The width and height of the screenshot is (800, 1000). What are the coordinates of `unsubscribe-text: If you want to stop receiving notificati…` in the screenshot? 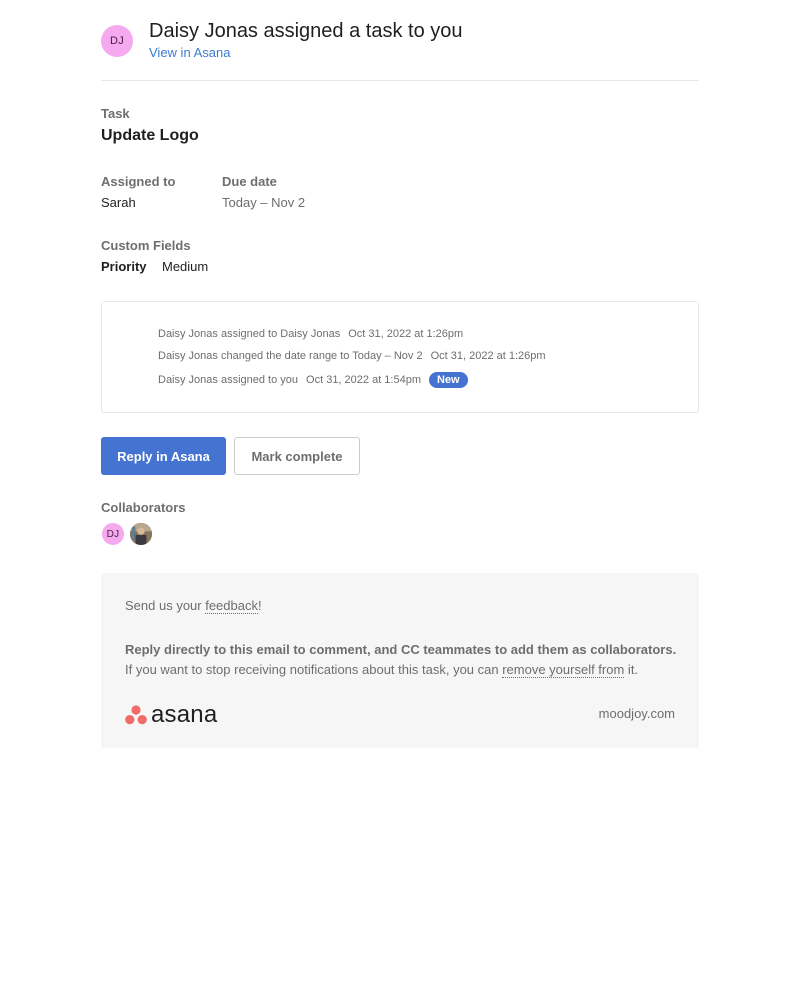 It's located at (382, 670).